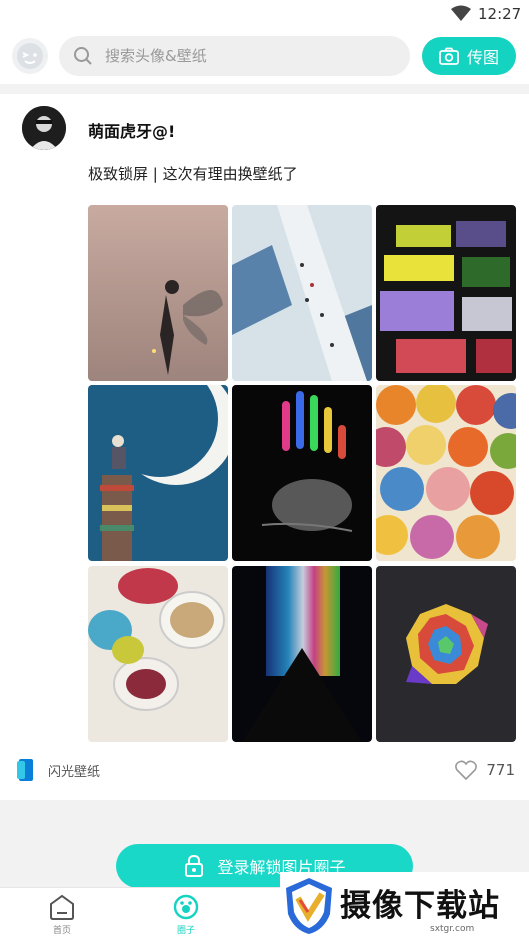  I want to click on circle-icon, so click(186, 907).